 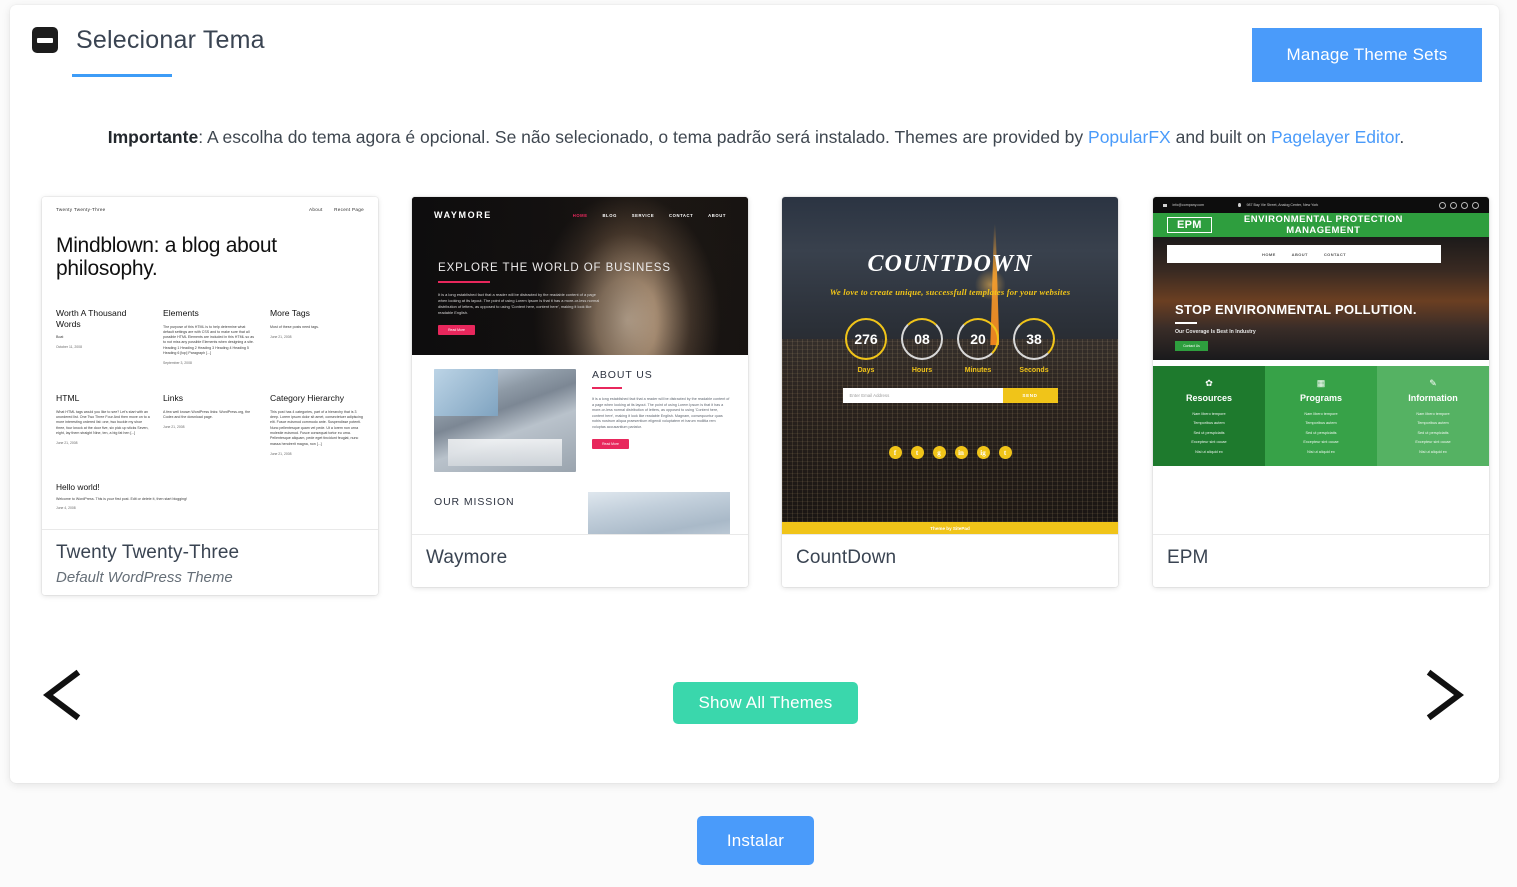 What do you see at coordinates (922, 346) in the screenshot?
I see `preview-counter: 08 Hours` at bounding box center [922, 346].